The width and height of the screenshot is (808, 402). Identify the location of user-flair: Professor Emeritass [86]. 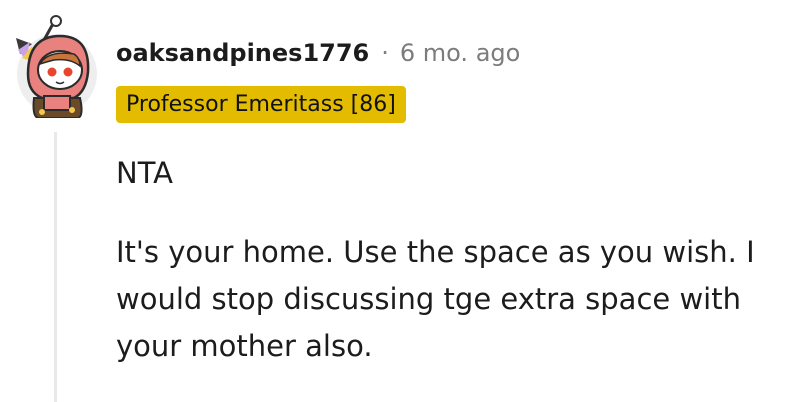
(261, 104).